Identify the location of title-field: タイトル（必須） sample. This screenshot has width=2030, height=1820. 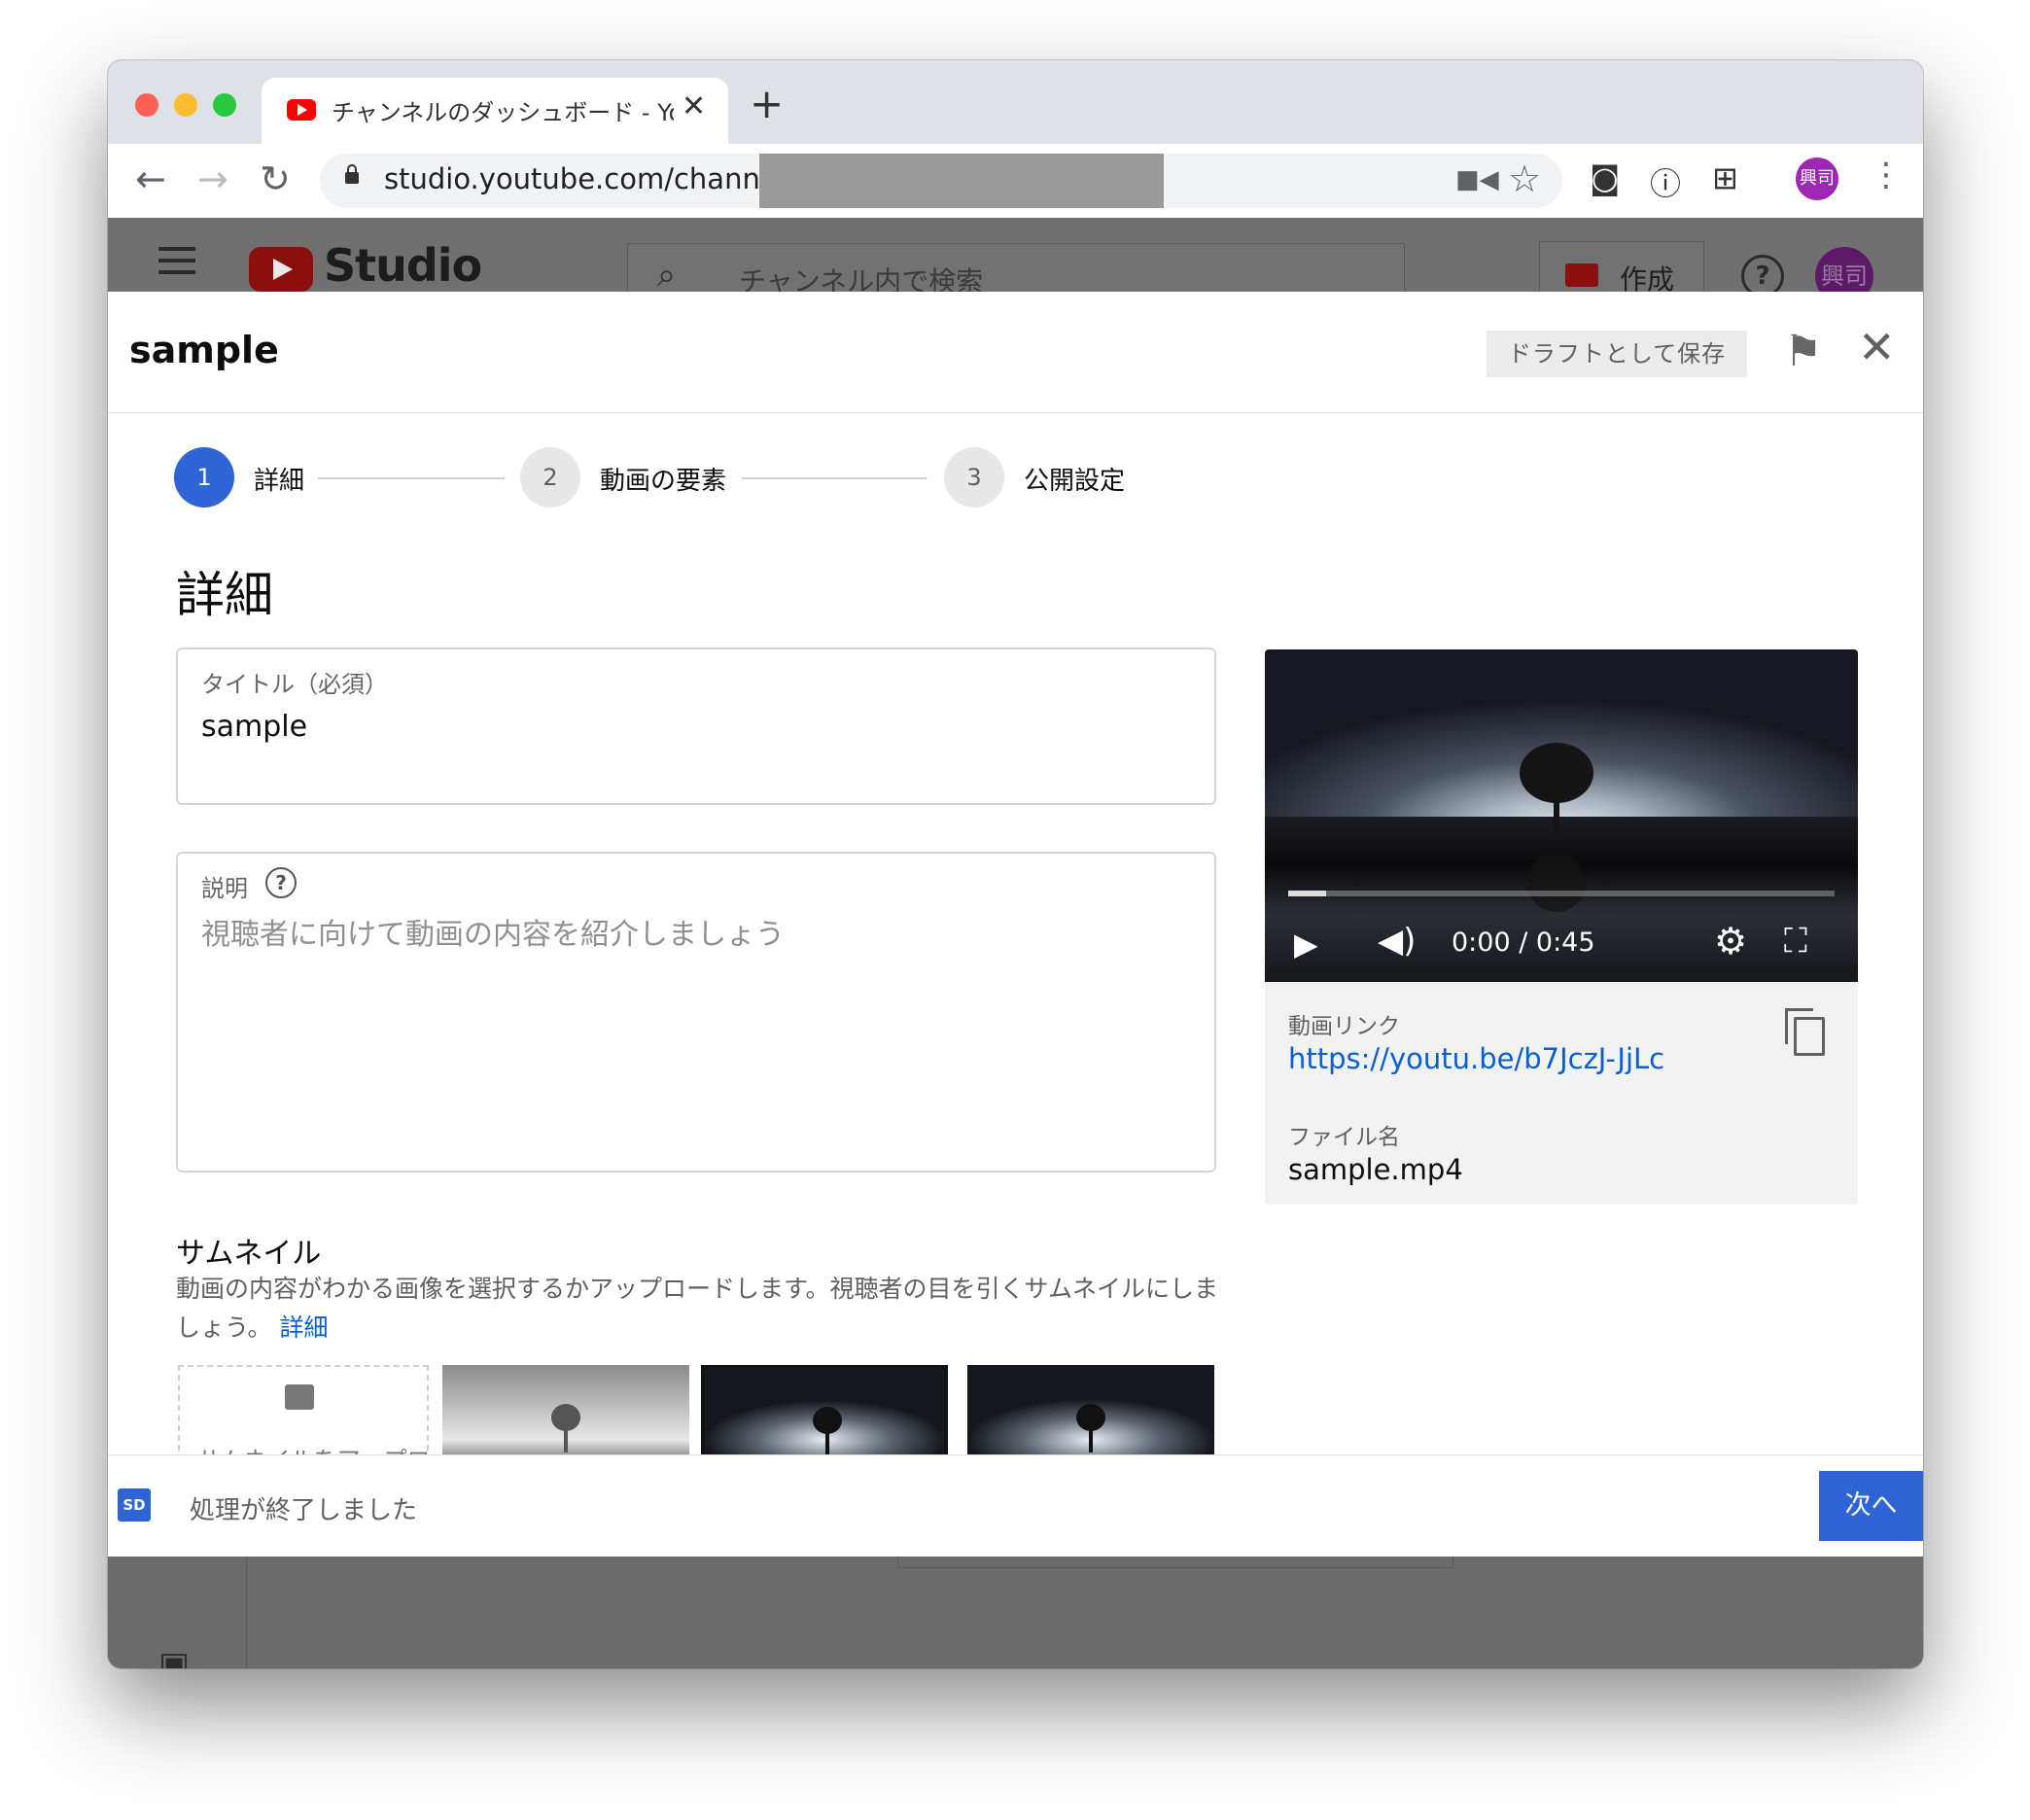
(696, 726).